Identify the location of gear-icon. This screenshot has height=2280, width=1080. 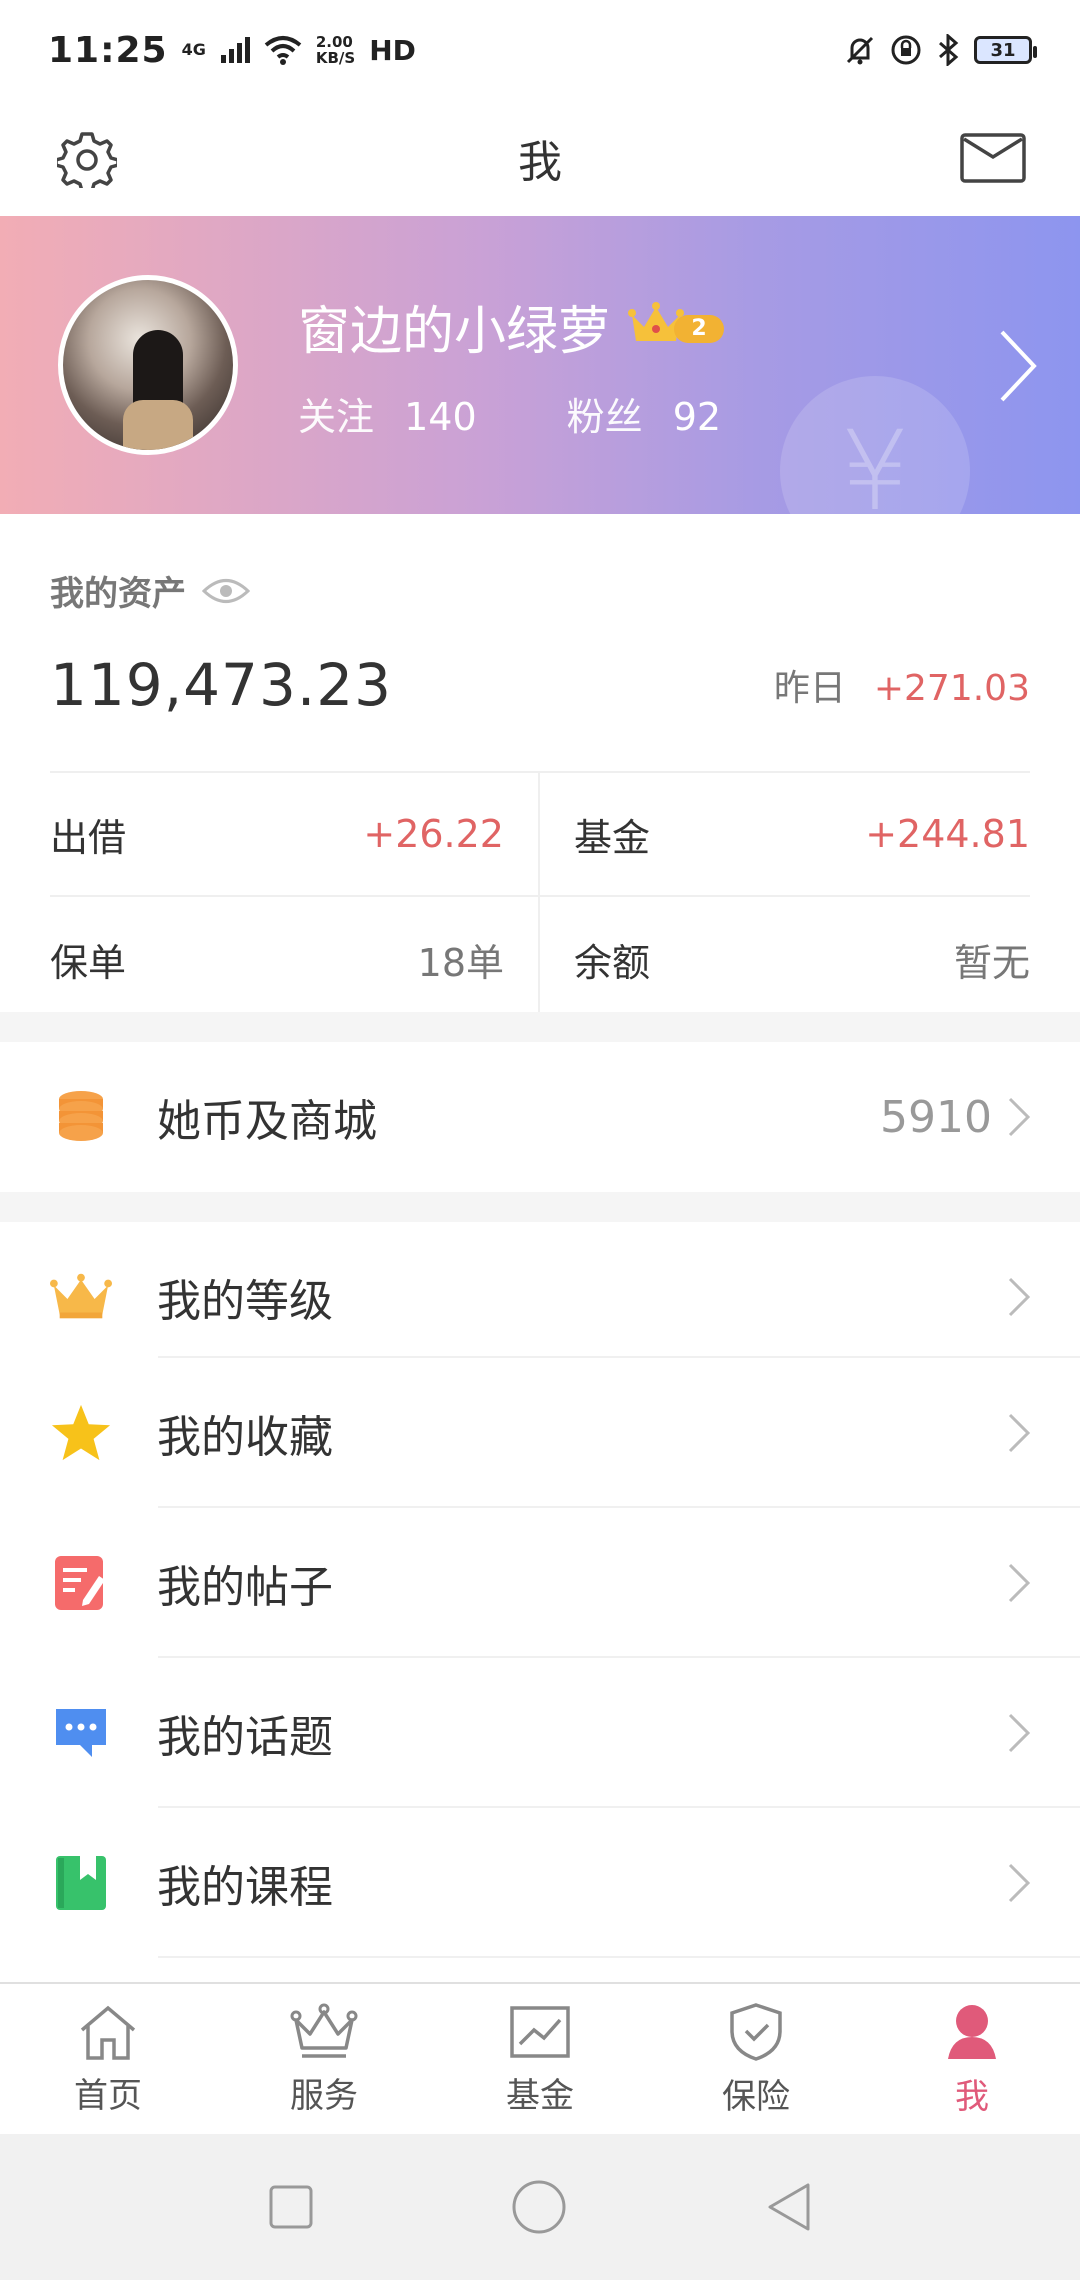
(87, 160).